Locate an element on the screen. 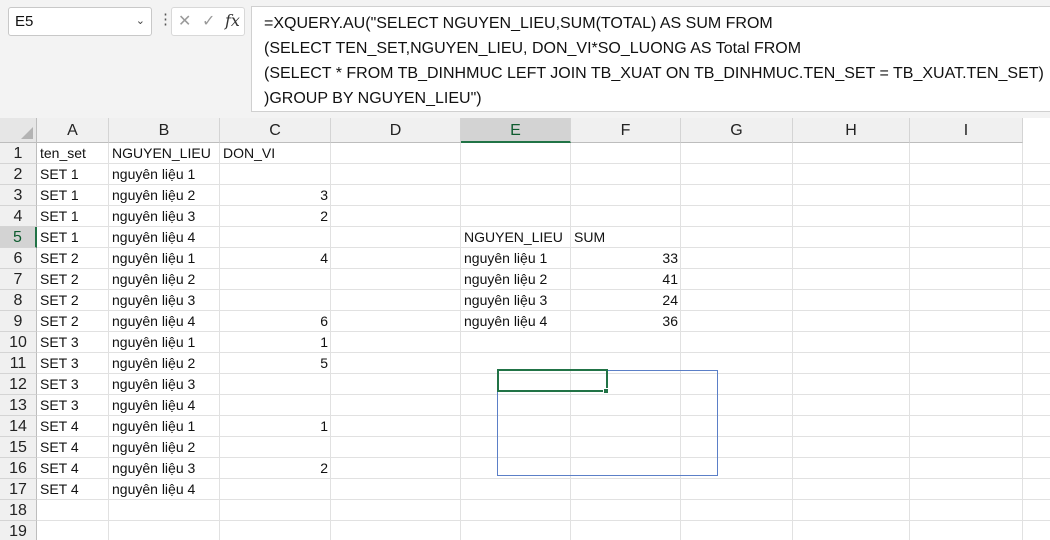 This screenshot has height=540, width=1050. cell-a15: SET 4 is located at coordinates (73, 447).